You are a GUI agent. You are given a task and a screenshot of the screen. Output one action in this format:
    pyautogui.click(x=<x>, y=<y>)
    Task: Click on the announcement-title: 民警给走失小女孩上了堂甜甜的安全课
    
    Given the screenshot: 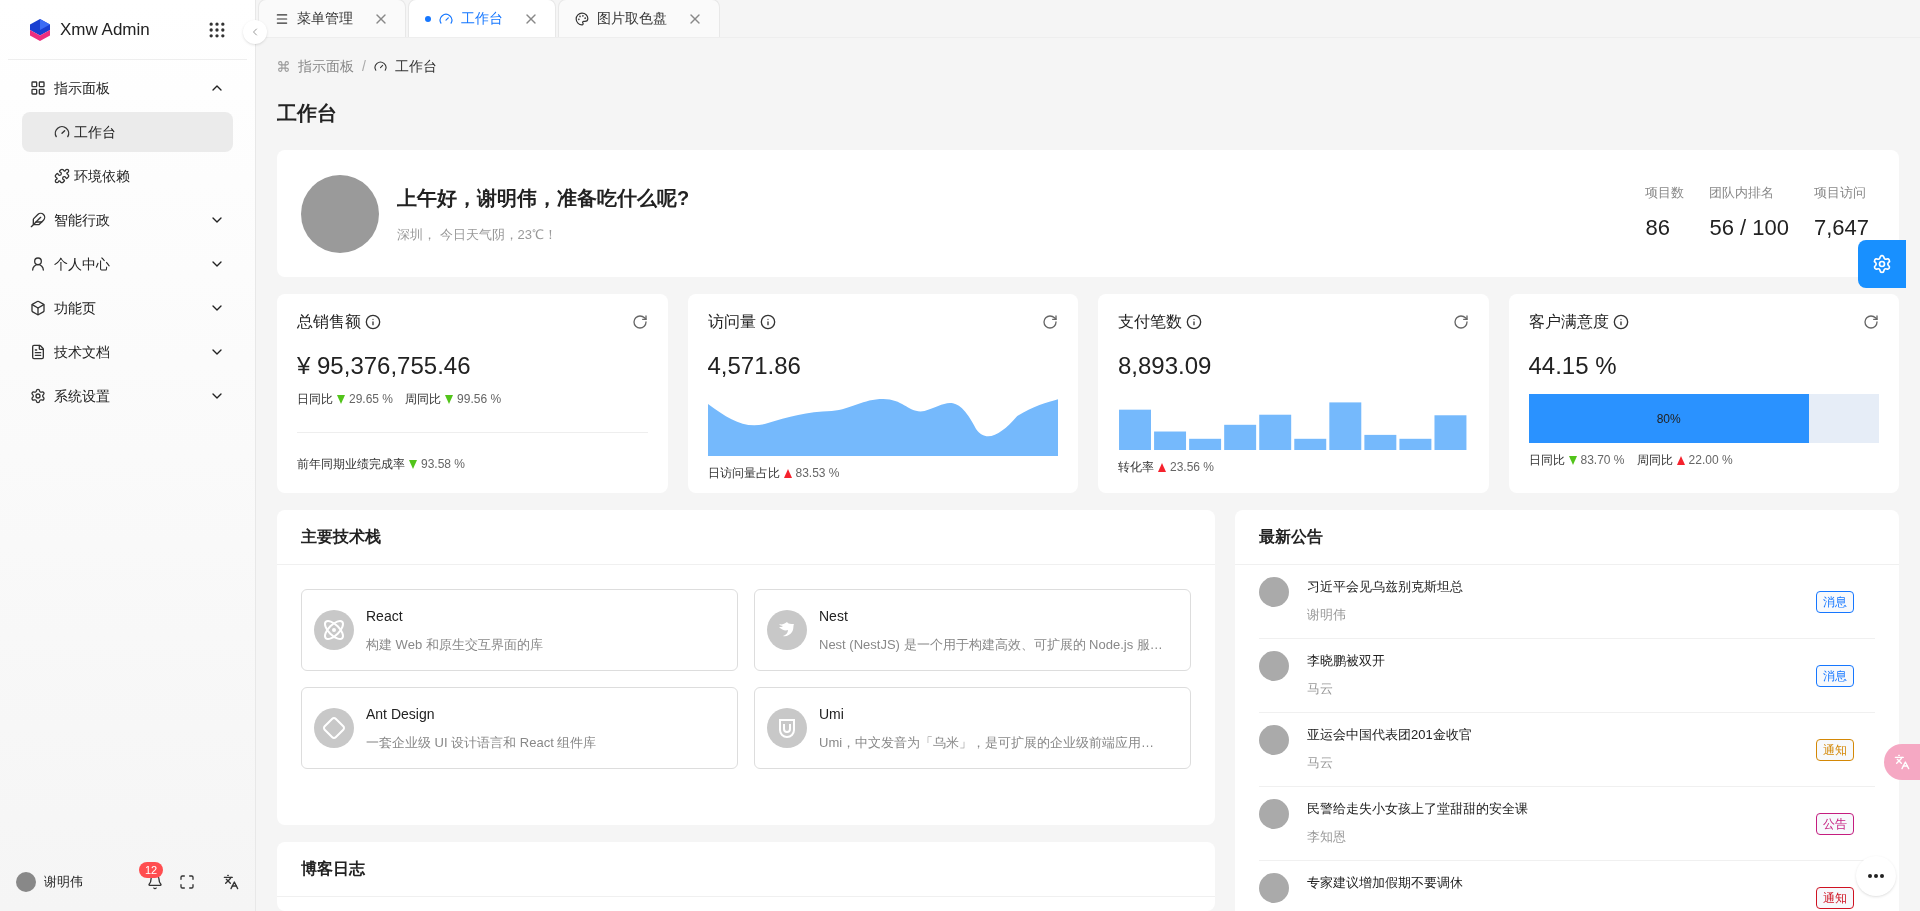 What is the action you would take?
    pyautogui.click(x=1417, y=809)
    